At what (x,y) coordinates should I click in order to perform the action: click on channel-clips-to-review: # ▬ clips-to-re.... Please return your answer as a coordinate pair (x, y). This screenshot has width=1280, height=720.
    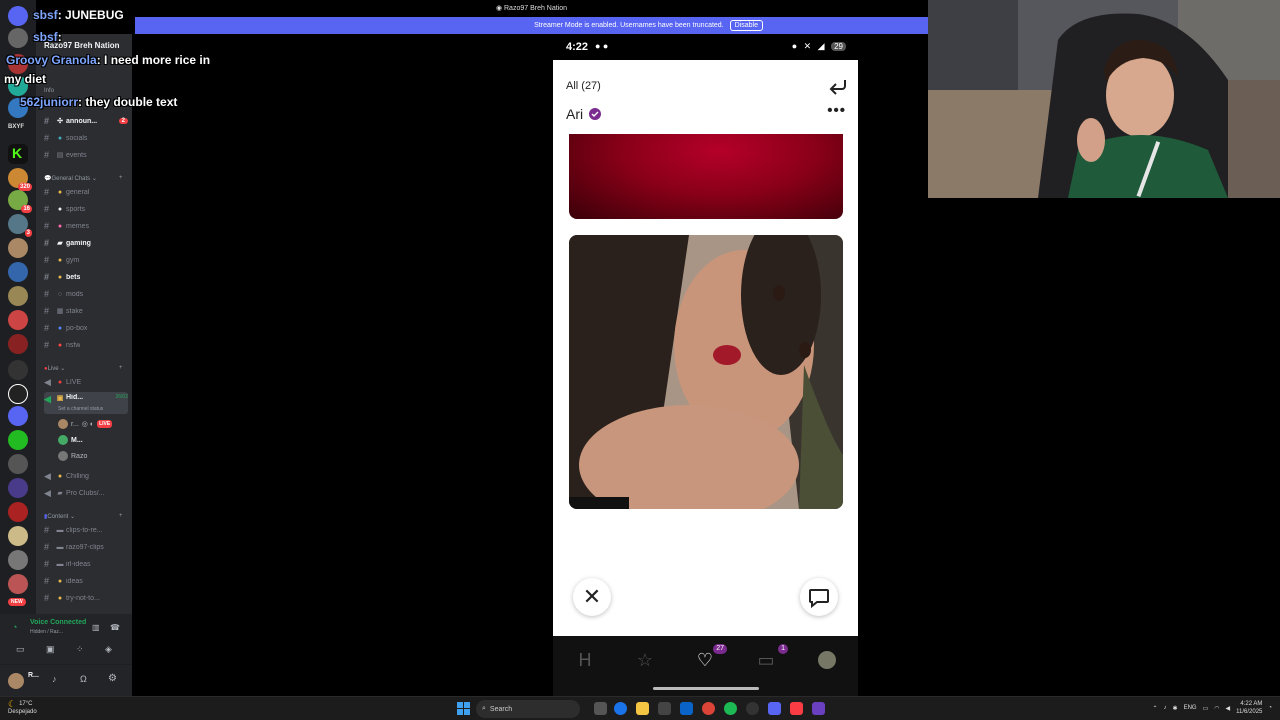
    Looking at the image, I should click on (86, 530).